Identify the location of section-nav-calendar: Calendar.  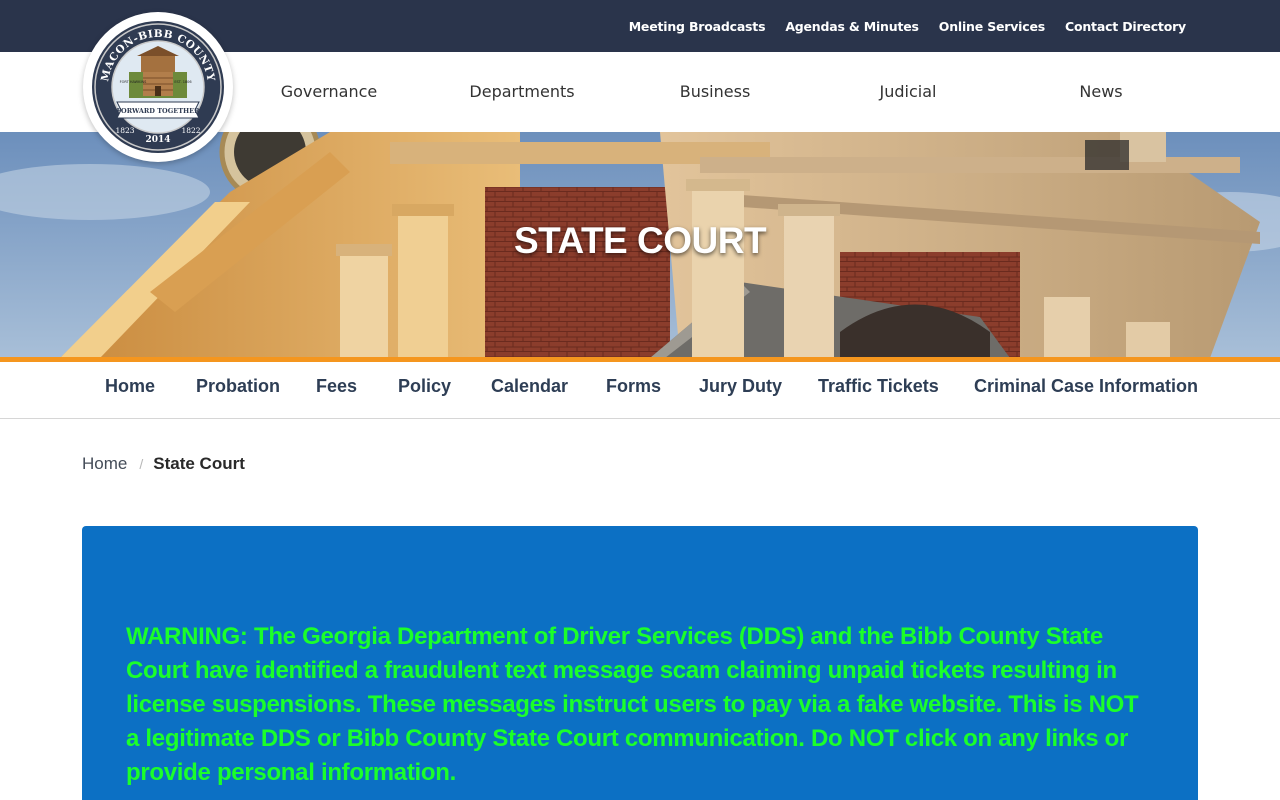
(529, 390).